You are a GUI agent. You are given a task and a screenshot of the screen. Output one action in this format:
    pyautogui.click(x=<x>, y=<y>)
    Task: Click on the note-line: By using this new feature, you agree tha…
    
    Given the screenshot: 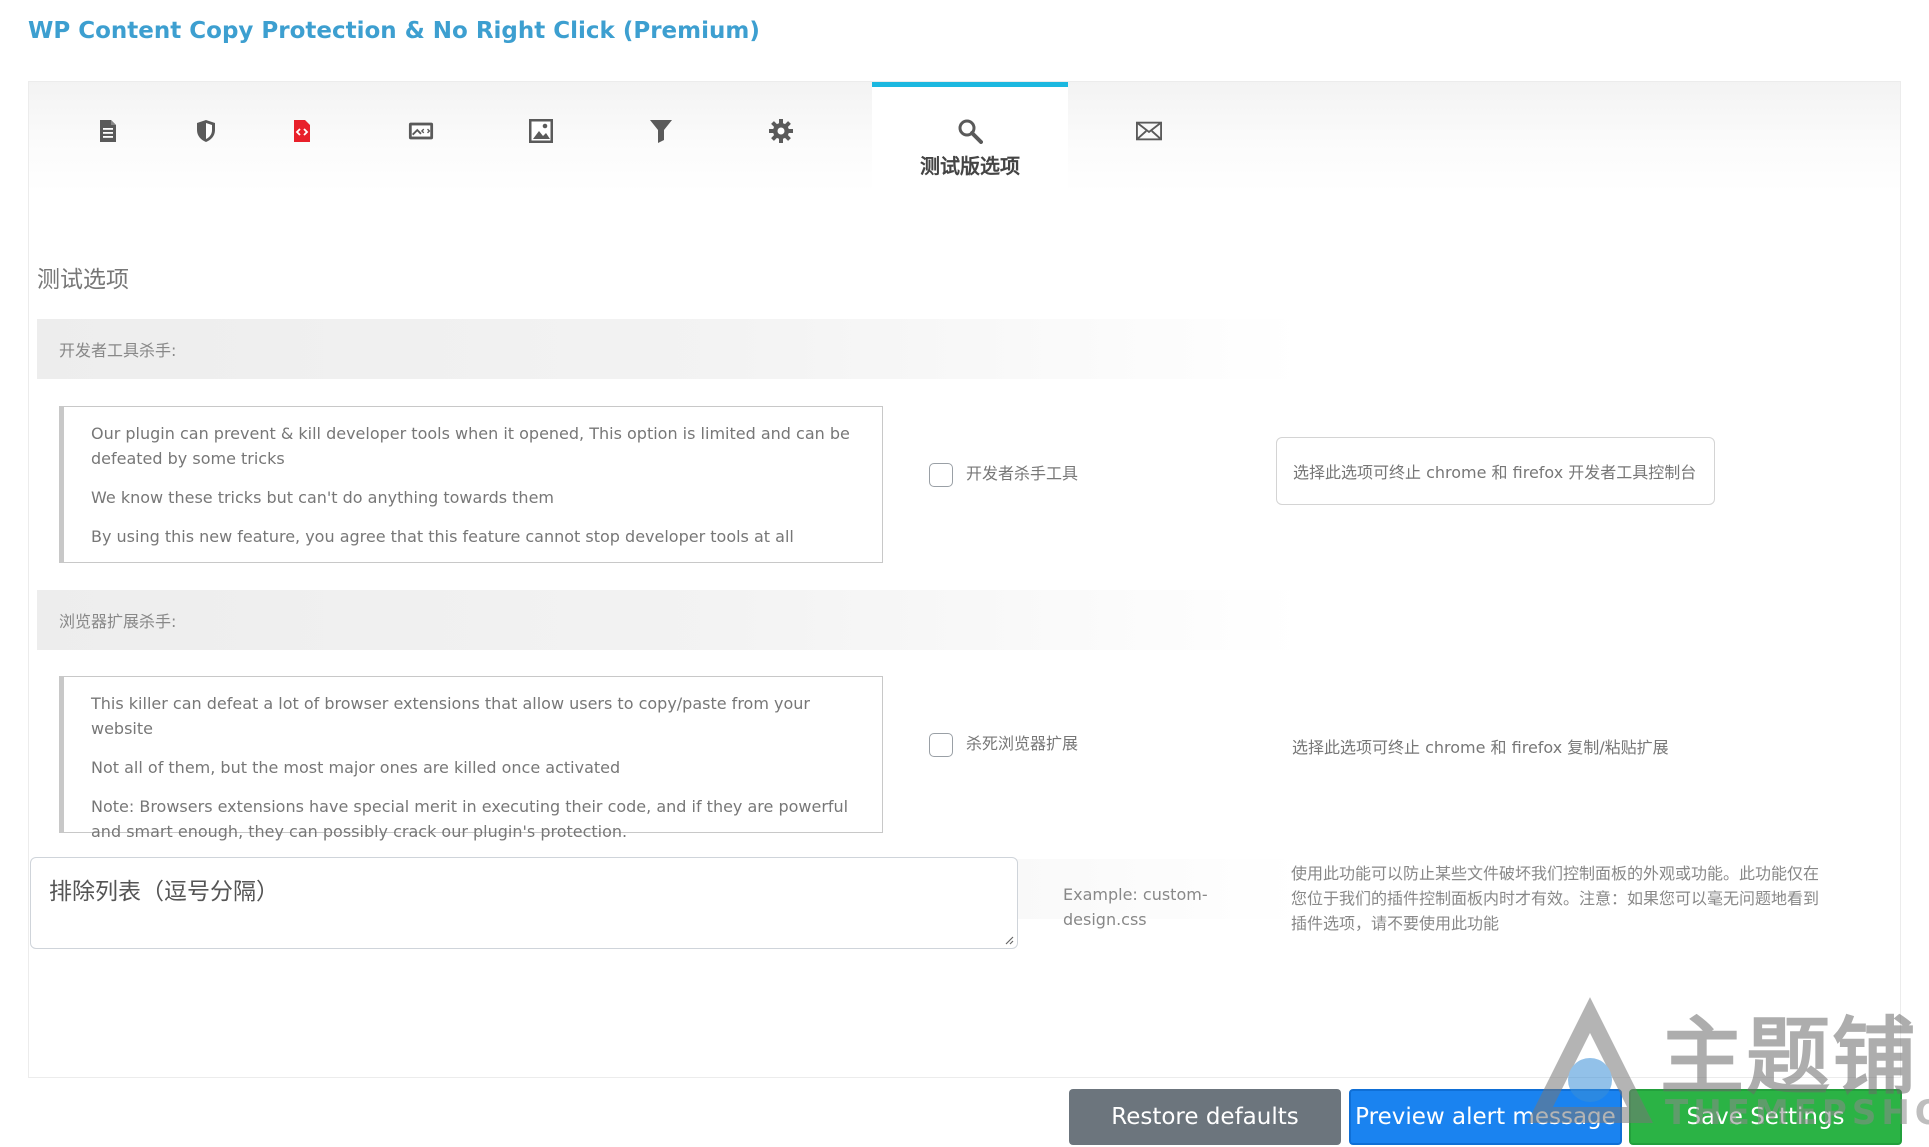 What is the action you would take?
    pyautogui.click(x=442, y=536)
    